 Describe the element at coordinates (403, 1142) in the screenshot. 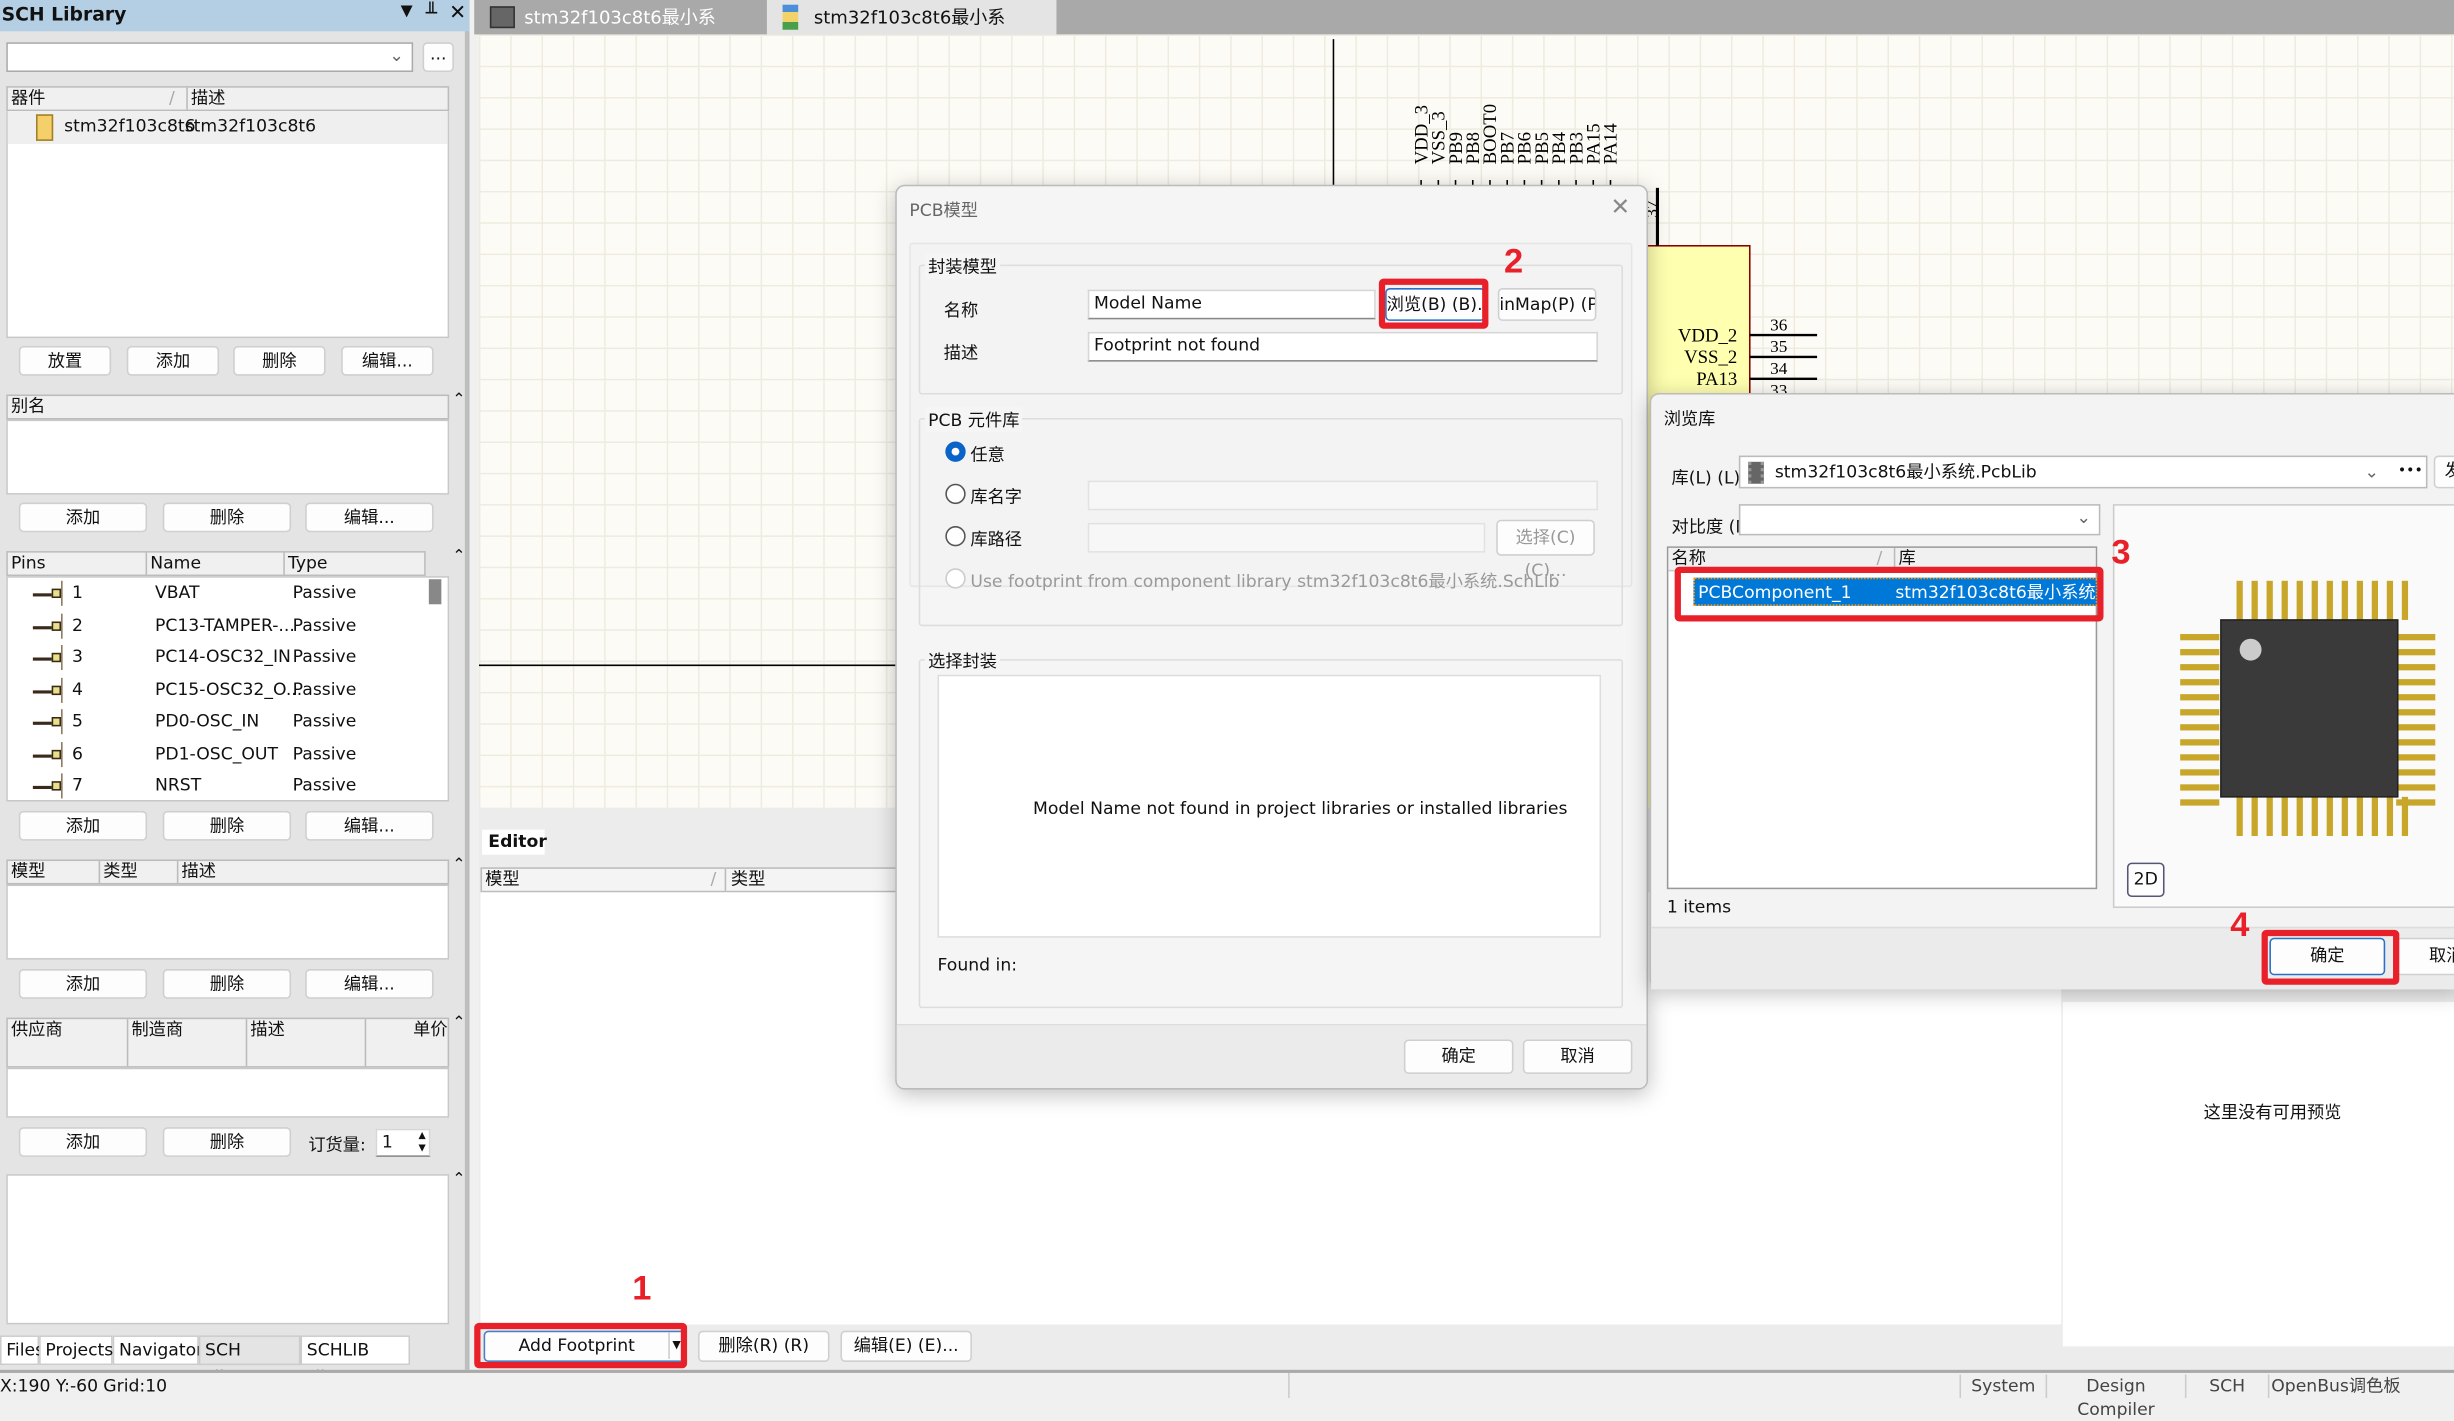

I see `order-qty-stepper: 1 ▲ ▼` at that location.